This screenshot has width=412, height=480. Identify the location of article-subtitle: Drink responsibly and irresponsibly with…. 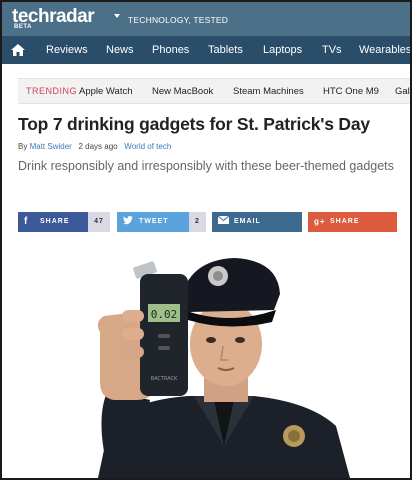
(206, 166).